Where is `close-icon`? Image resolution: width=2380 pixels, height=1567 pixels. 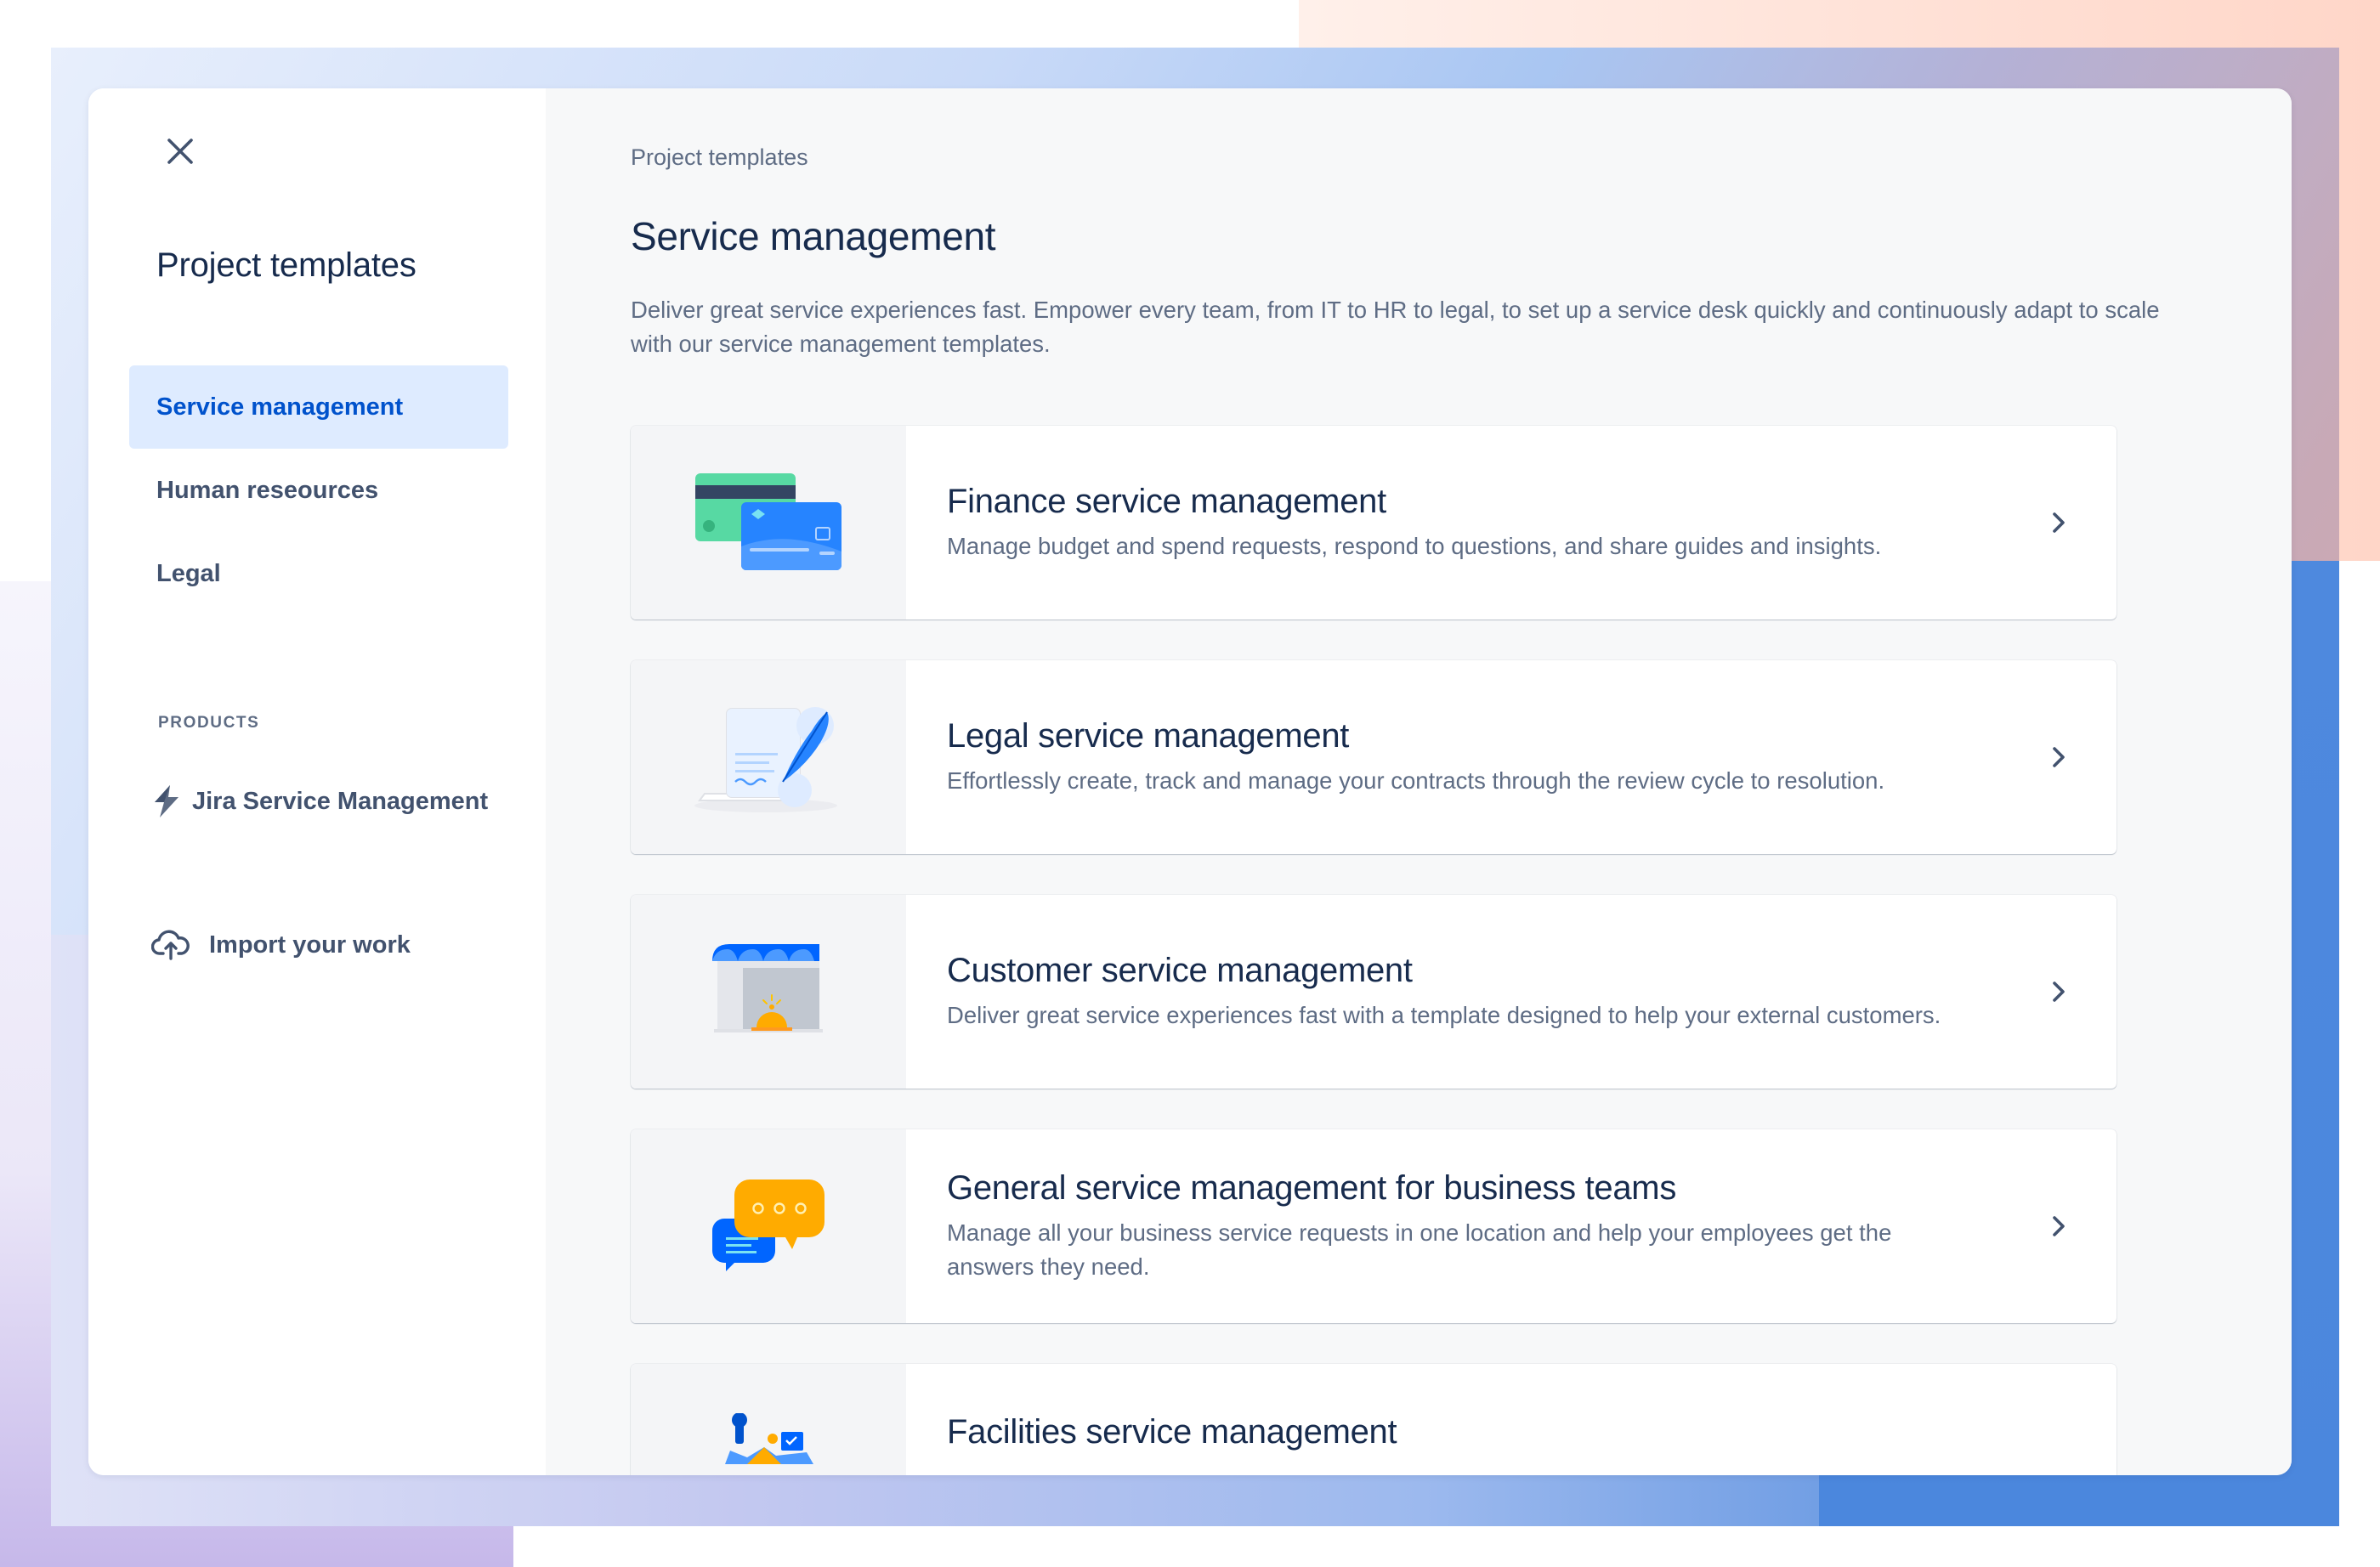
close-icon is located at coordinates (180, 151).